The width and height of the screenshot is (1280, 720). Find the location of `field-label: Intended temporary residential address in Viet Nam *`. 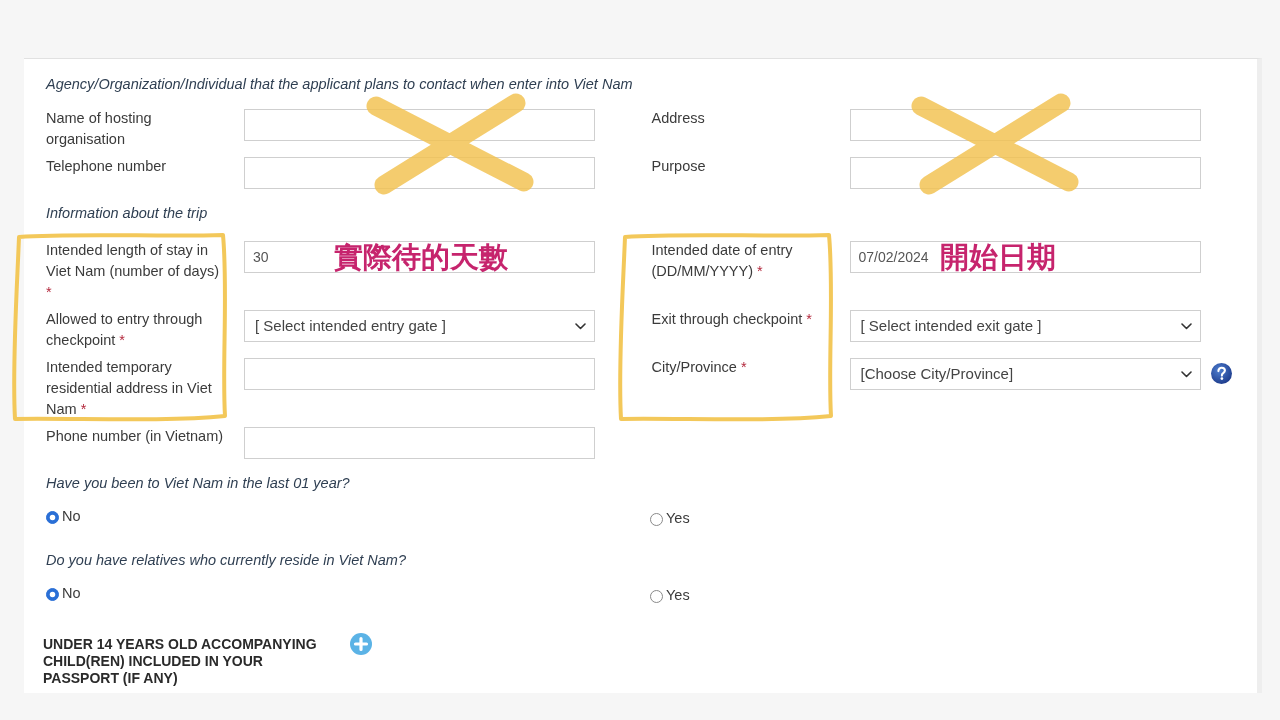

field-label: Intended temporary residential address in Viet Nam * is located at coordinates (129, 388).